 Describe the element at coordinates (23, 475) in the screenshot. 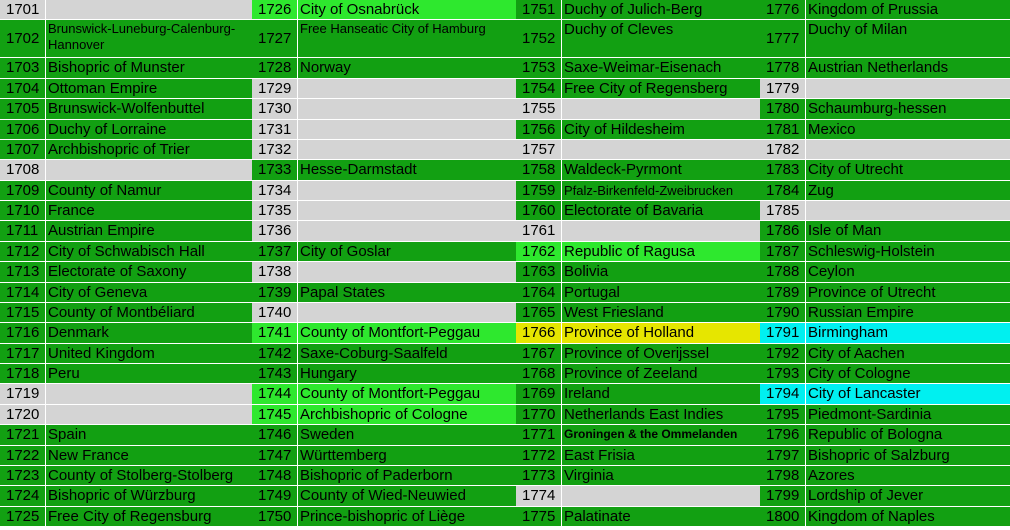

I see `year-cell: 1723` at that location.